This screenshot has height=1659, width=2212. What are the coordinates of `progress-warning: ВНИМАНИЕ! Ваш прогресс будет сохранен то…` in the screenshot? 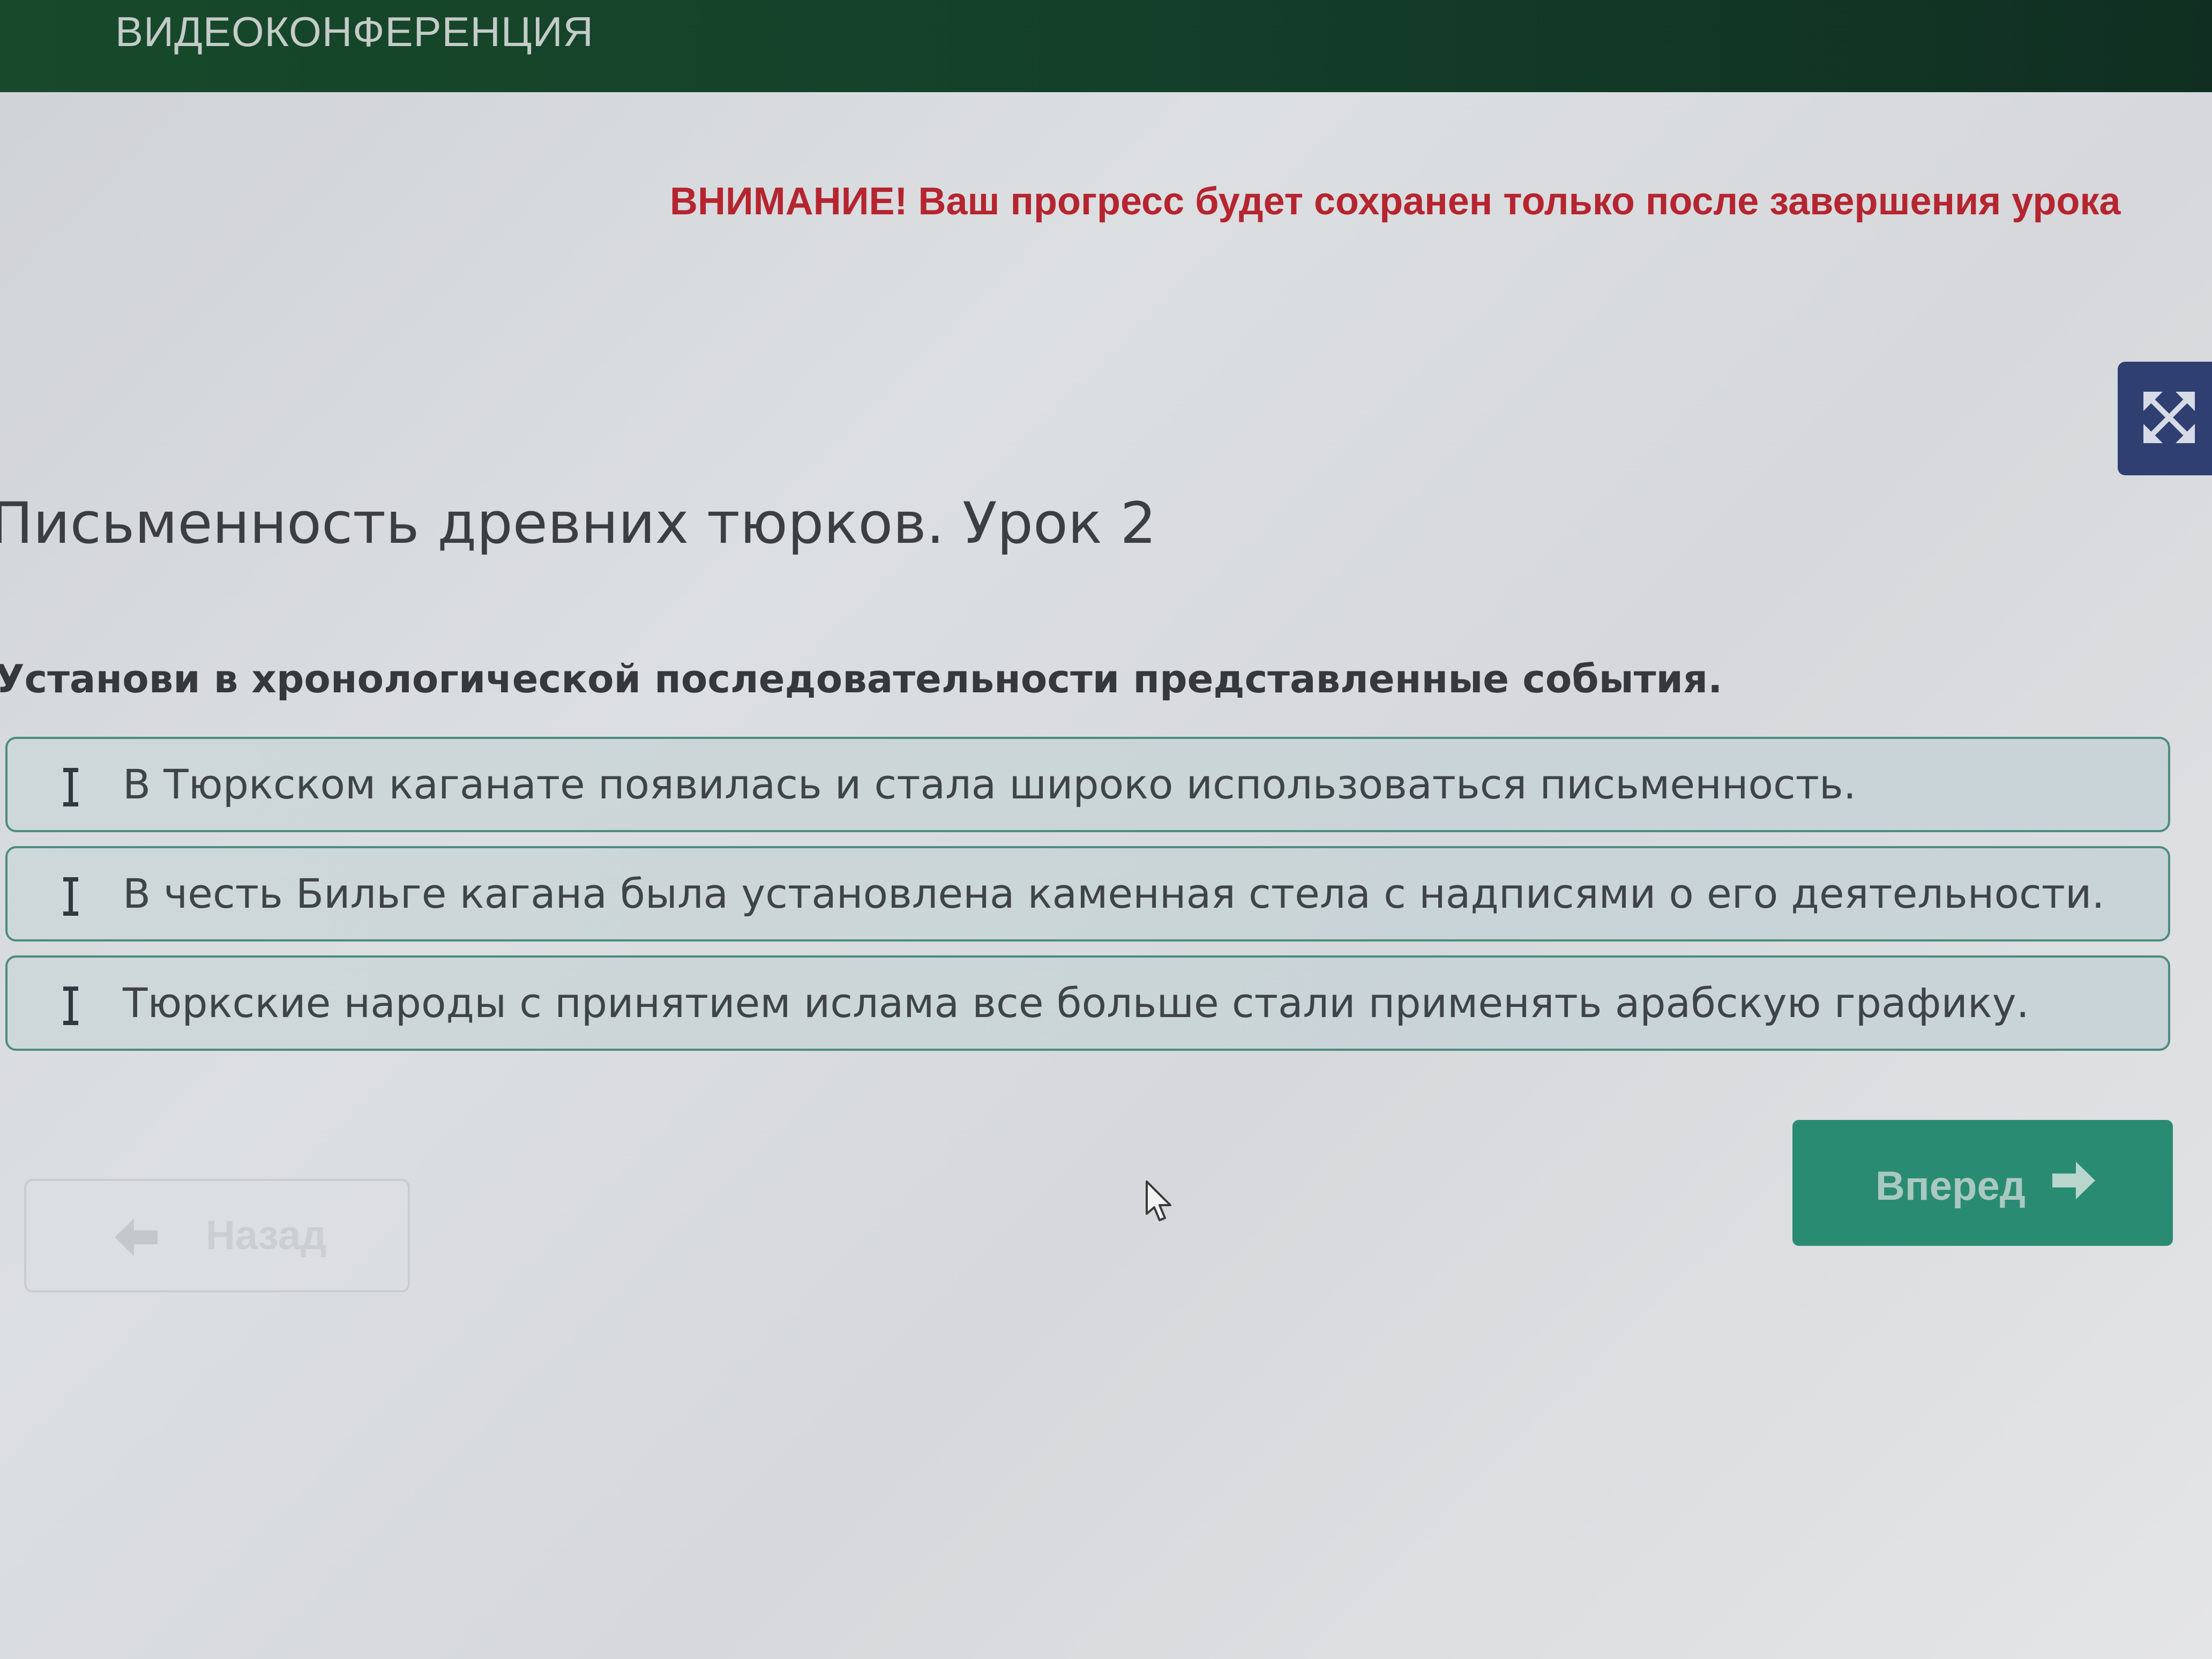 It's located at (1395, 201).